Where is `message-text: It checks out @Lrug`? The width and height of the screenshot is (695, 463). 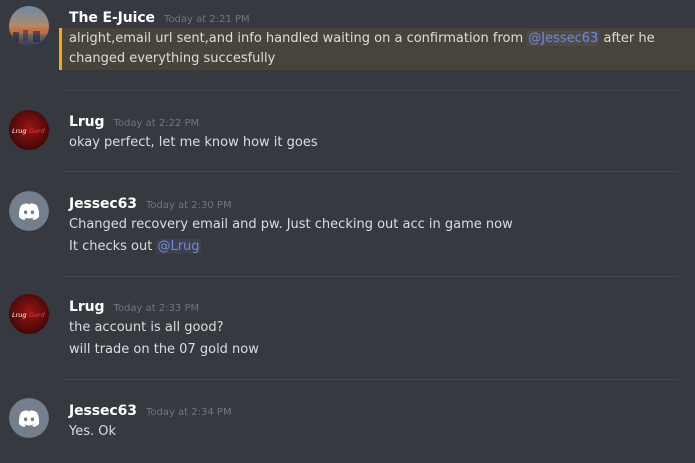
message-text: It checks out @Lrug is located at coordinates (135, 246).